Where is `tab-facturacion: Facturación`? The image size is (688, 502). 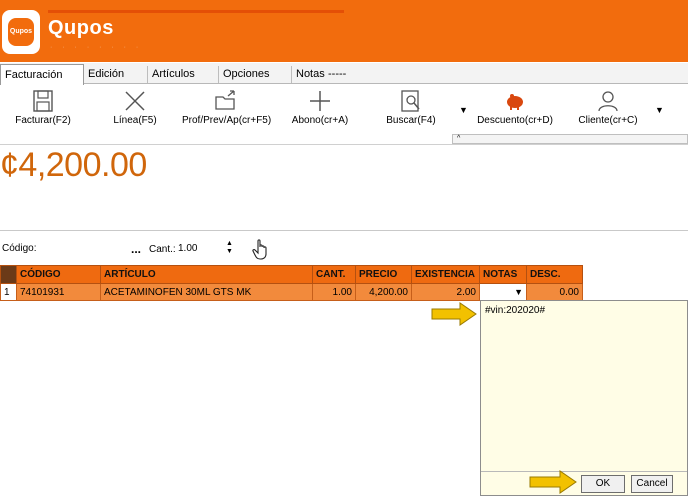 tab-facturacion: Facturación is located at coordinates (42, 74).